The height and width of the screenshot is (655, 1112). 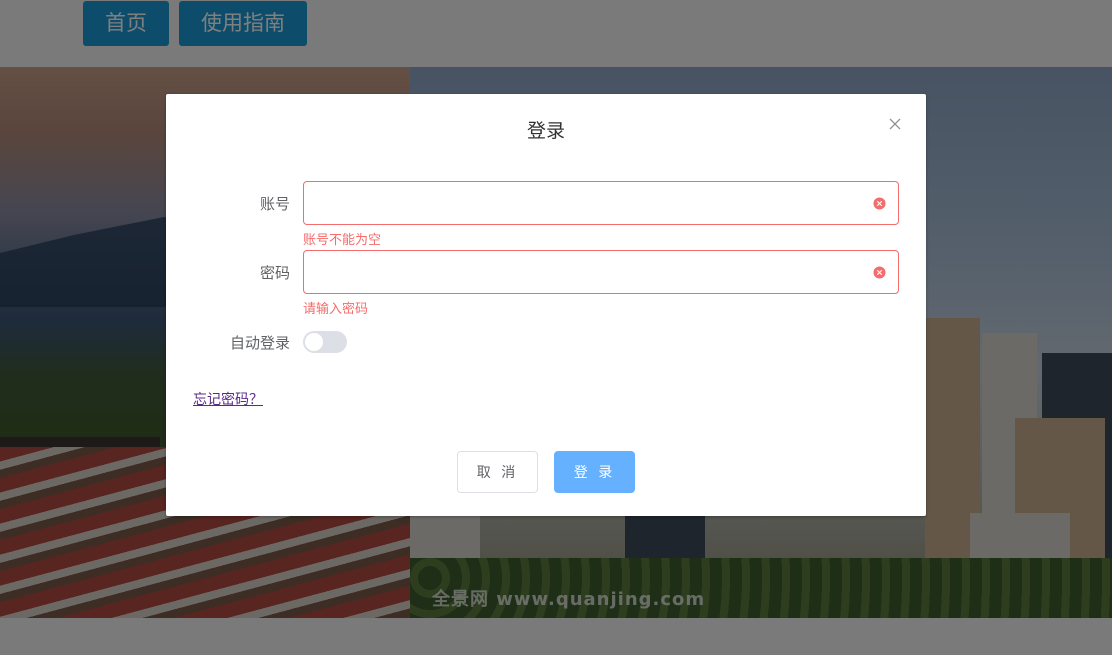 I want to click on forgot-password-link: 忘记密码？, so click(x=228, y=399).